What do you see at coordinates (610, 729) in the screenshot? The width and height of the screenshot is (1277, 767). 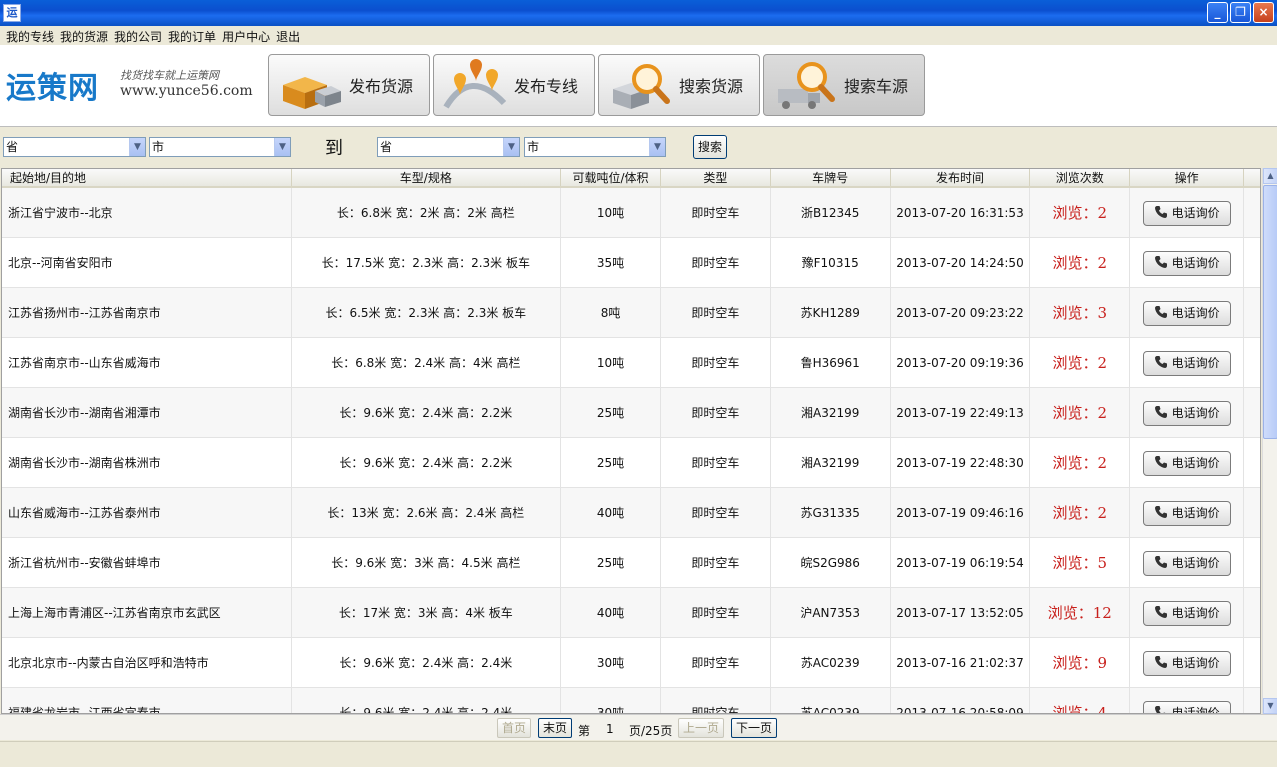 I see `current-page-input: 1` at bounding box center [610, 729].